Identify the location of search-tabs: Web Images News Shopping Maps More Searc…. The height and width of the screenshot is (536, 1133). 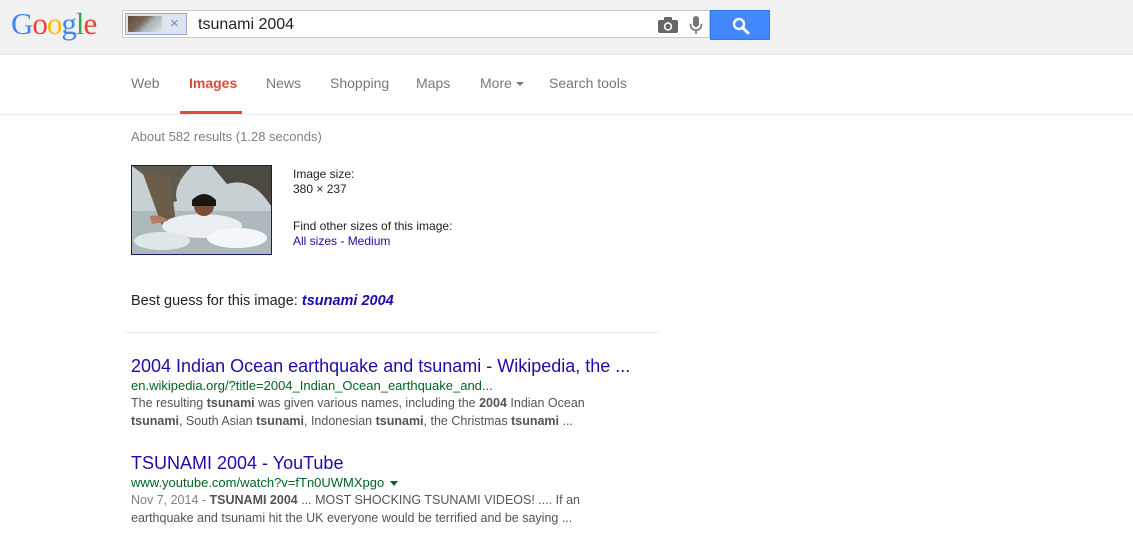
(566, 84).